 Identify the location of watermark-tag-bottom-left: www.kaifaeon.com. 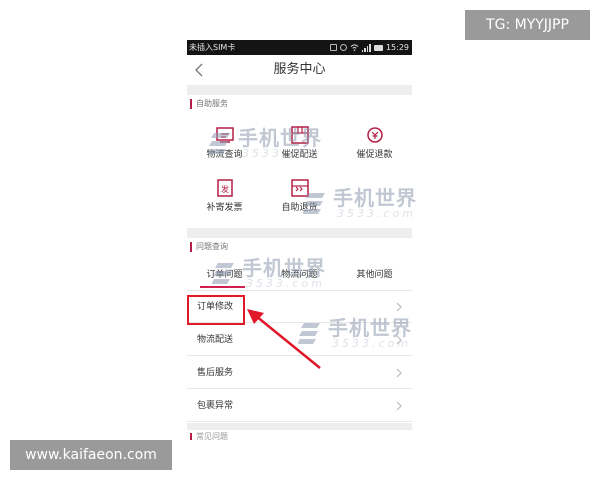
(91, 455).